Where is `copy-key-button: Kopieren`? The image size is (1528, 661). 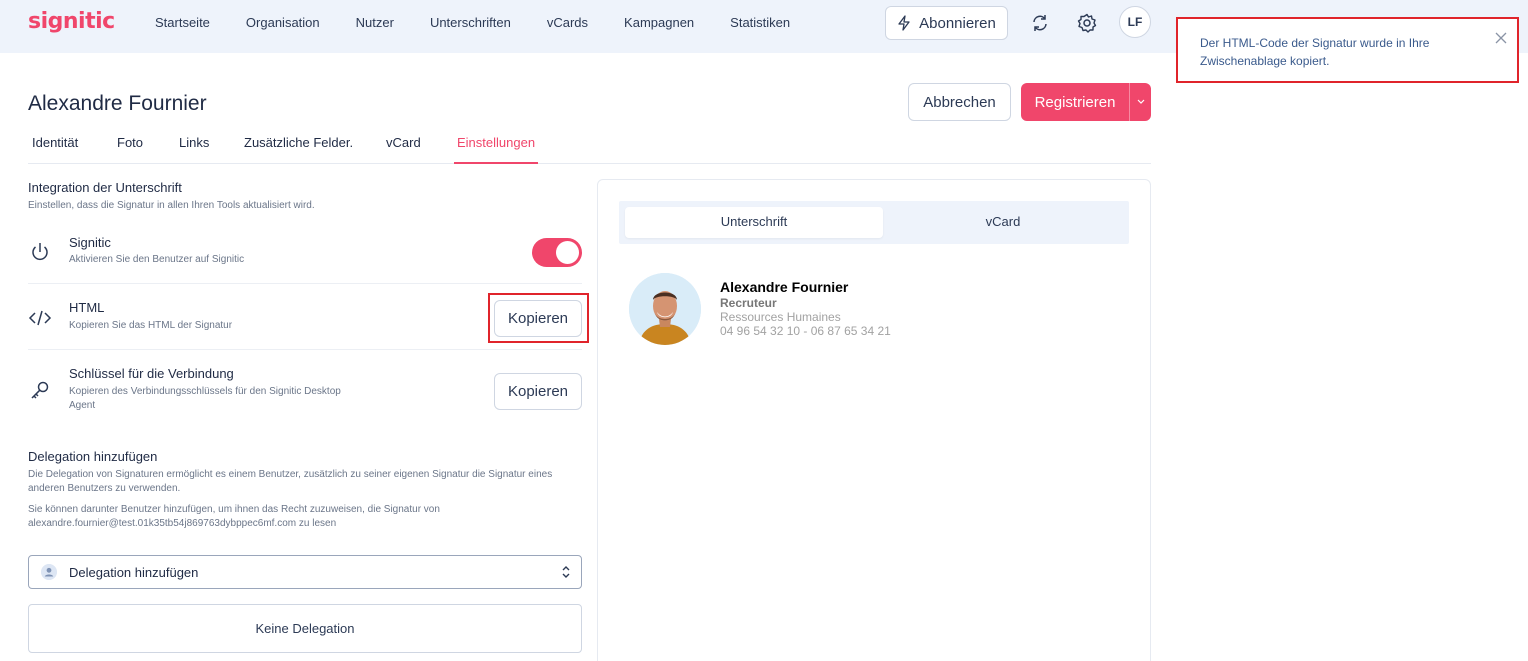
copy-key-button: Kopieren is located at coordinates (538, 391).